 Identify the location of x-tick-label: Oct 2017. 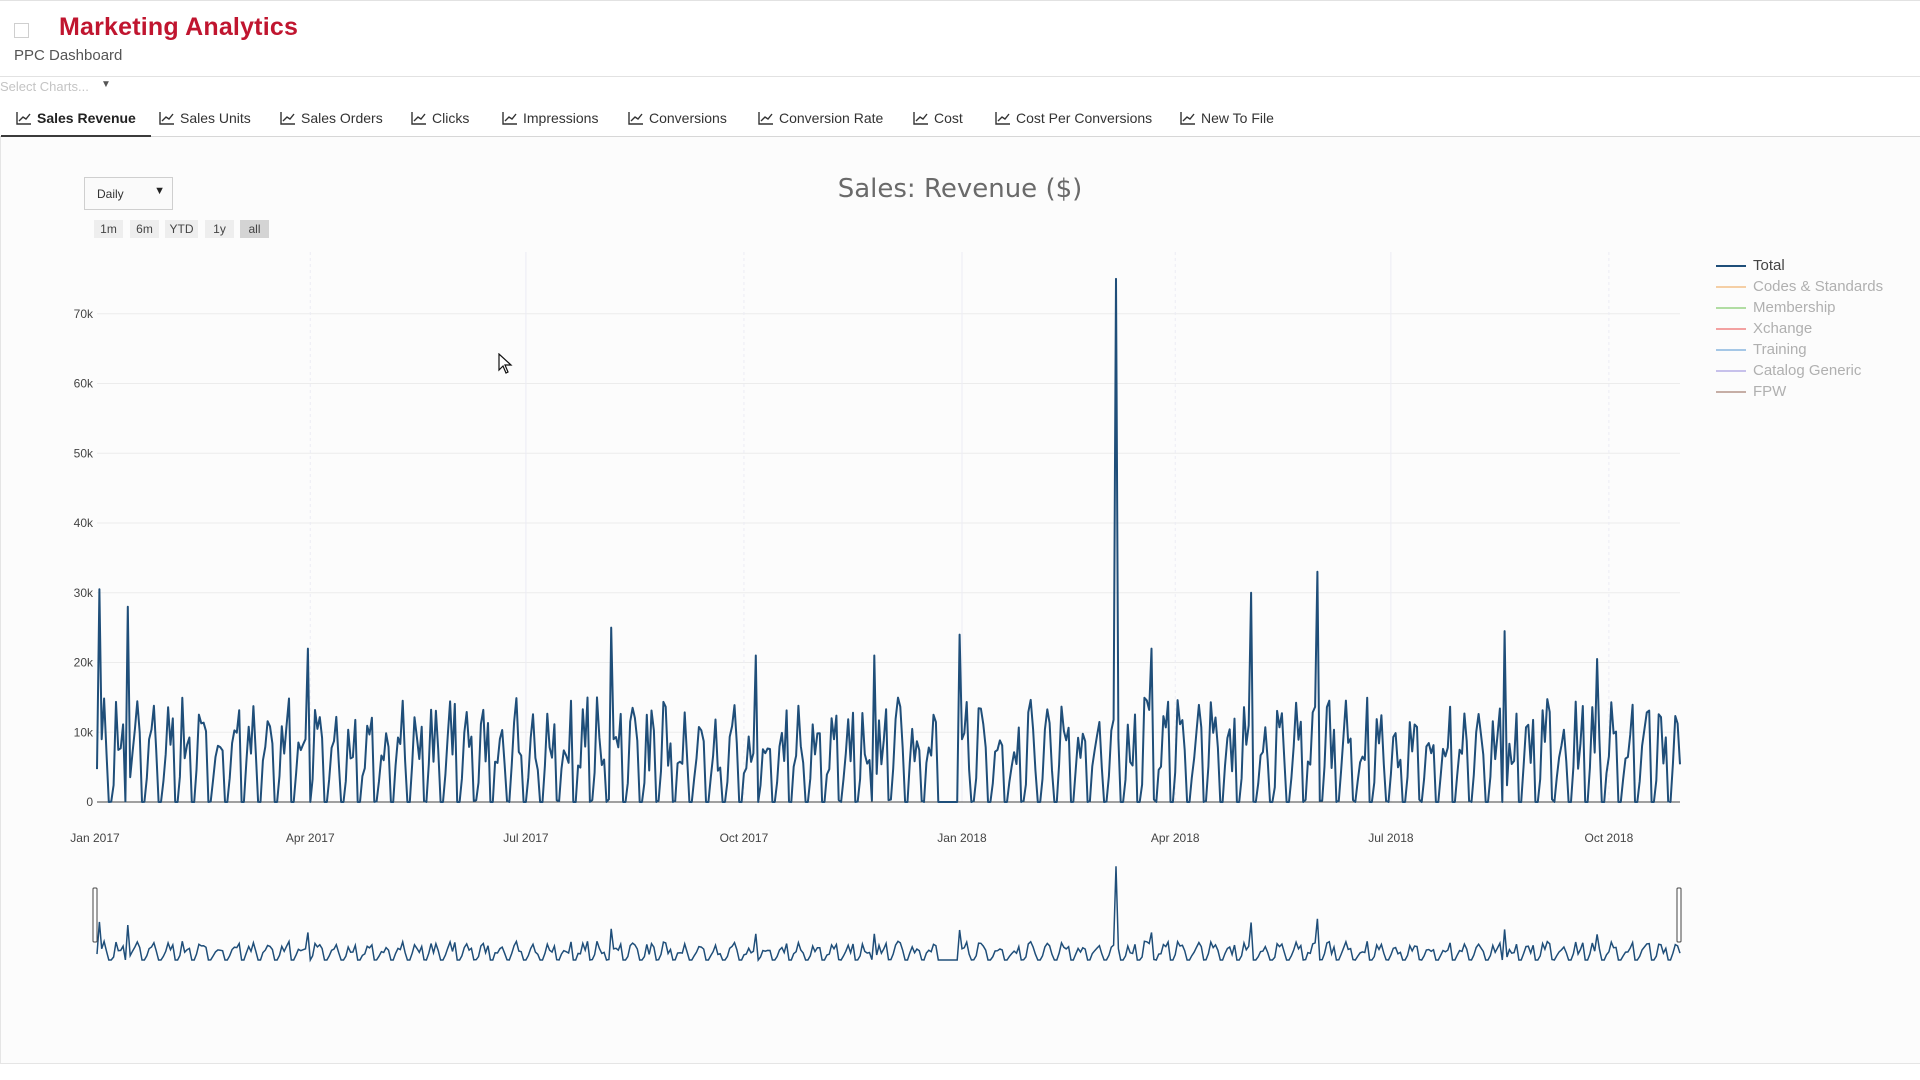
(744, 838).